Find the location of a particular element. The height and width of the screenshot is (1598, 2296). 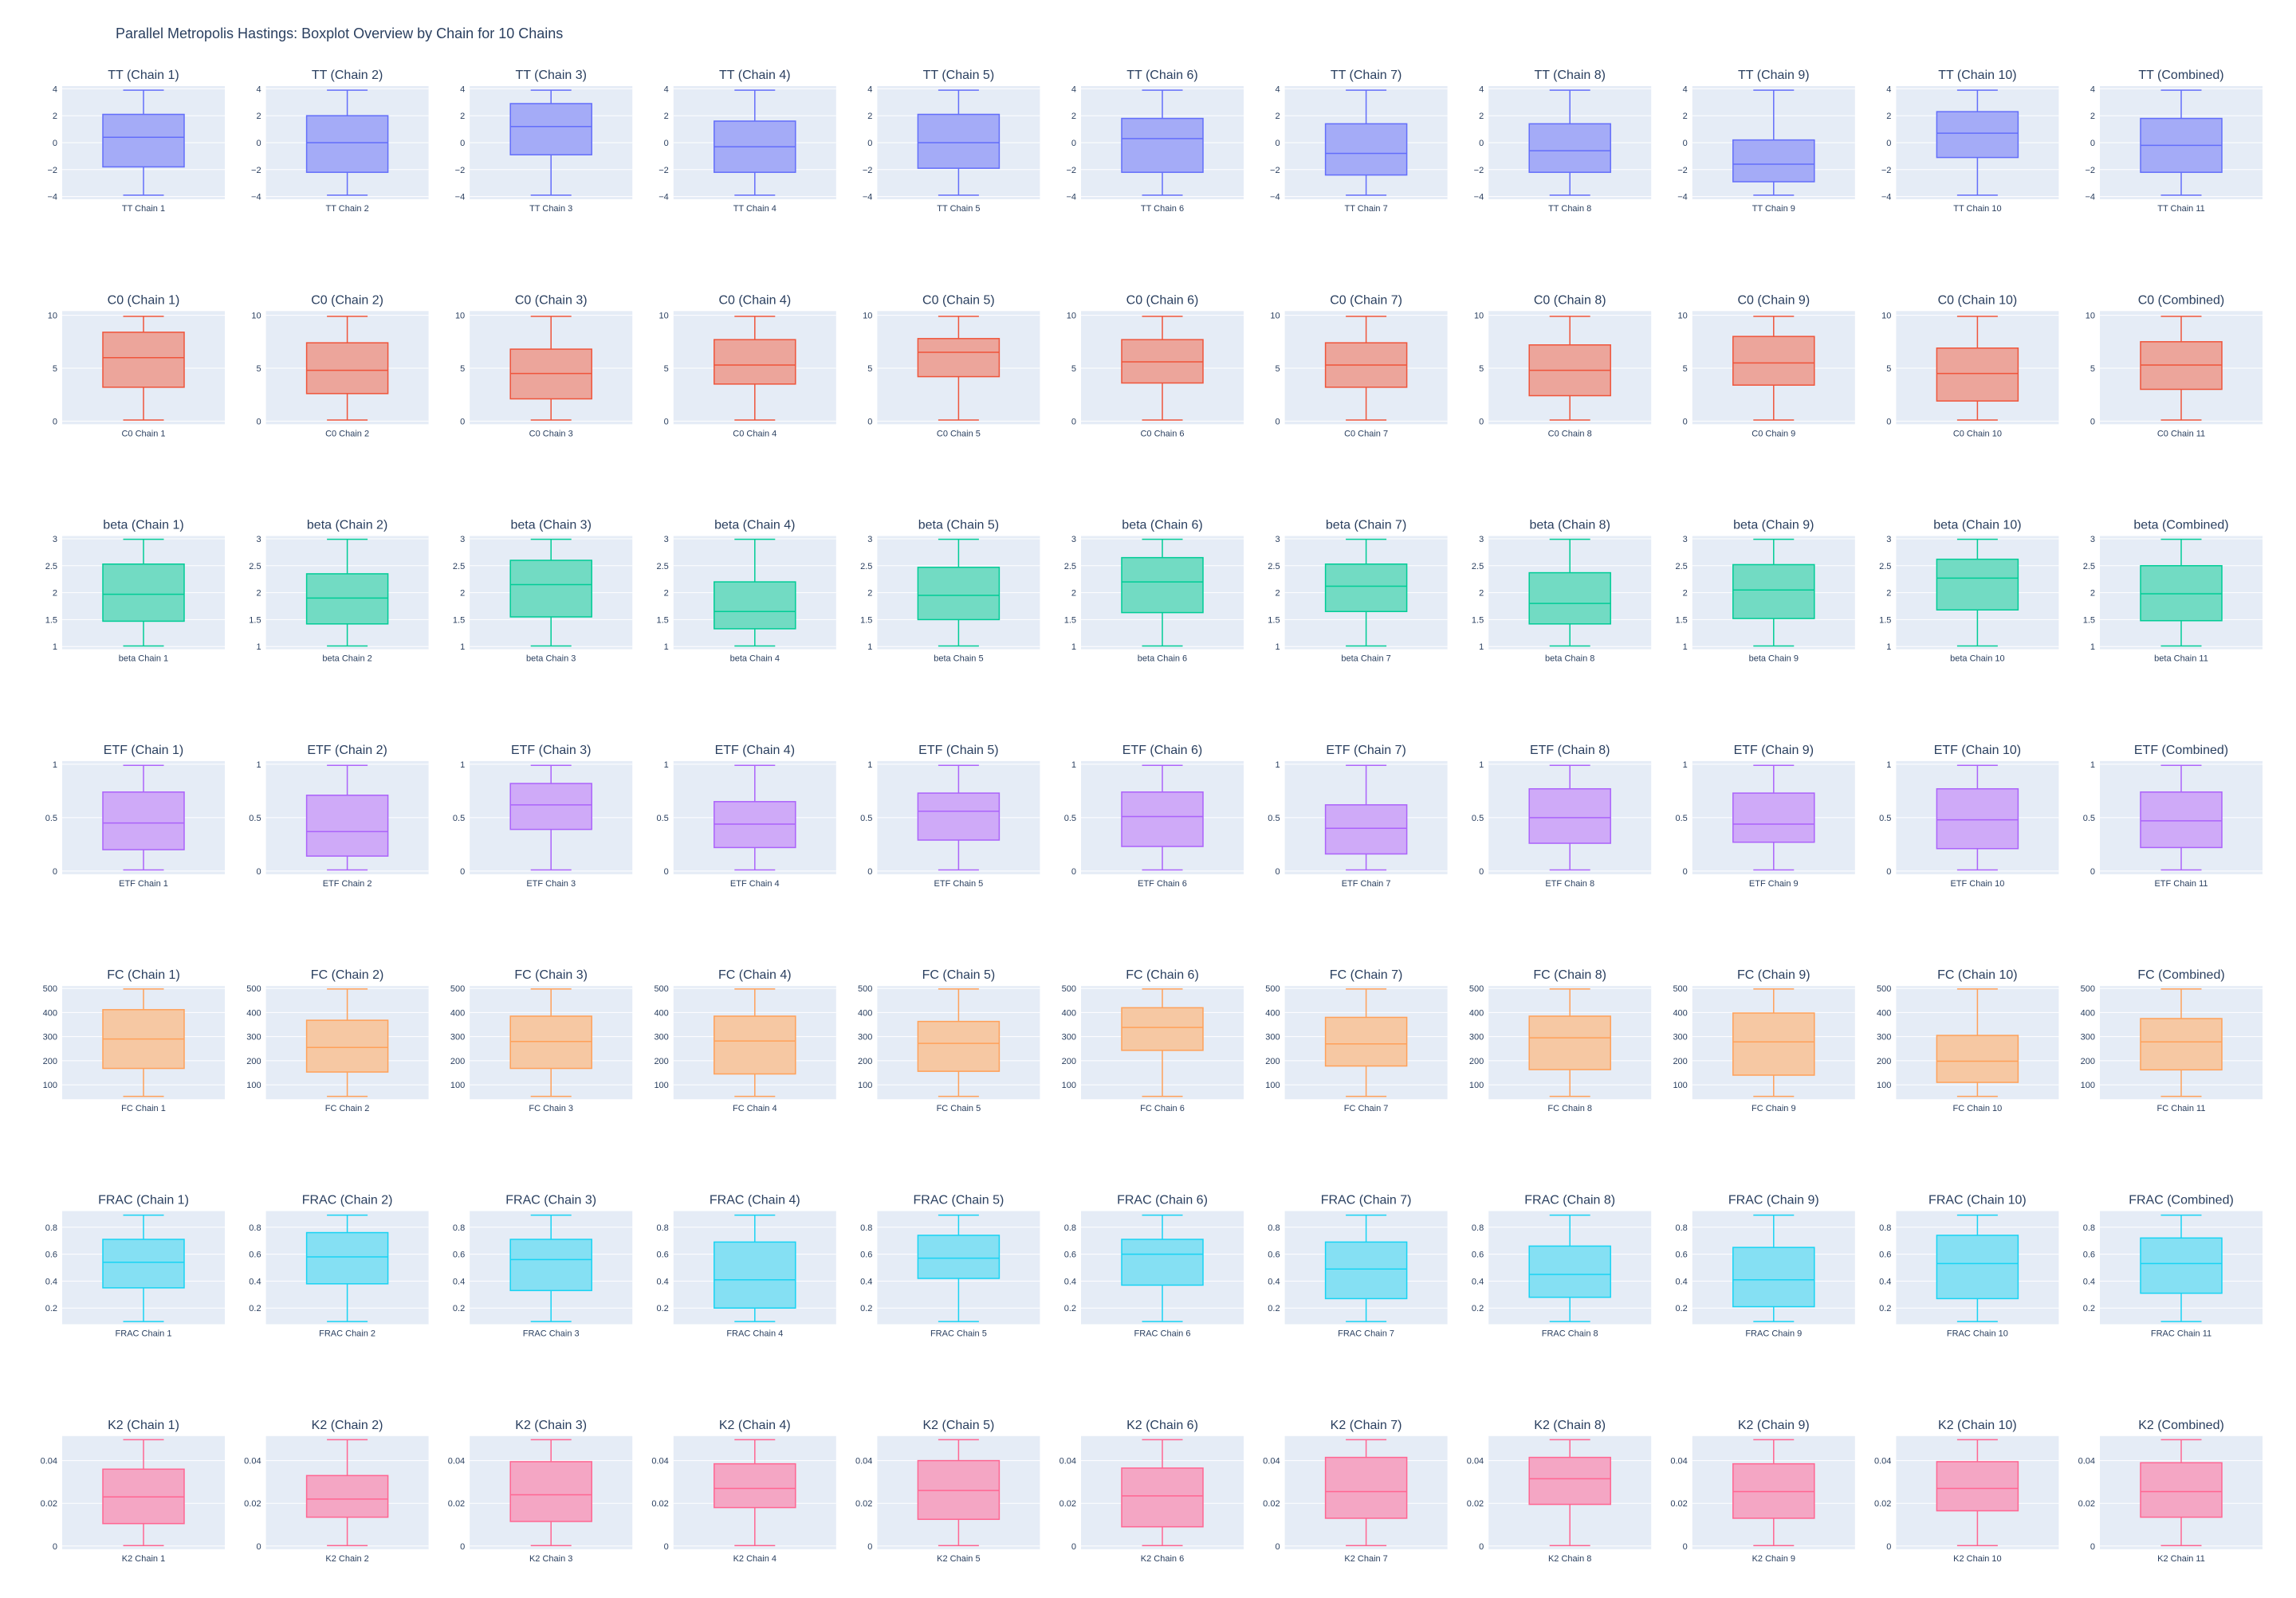

subplot-fc-5: 100 200 300 400 500 FC (Chain 5) FC Chain 5 is located at coordinates (949, 1040).